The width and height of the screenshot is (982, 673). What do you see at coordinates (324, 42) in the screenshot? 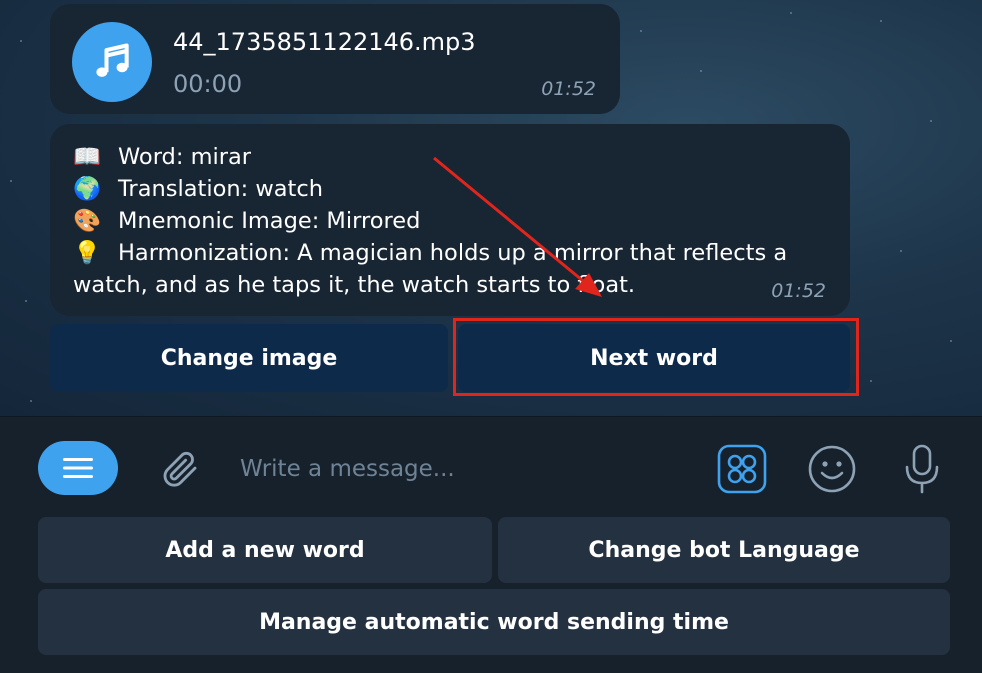
I see `audio-filename: 44_1735851122146.mp3` at bounding box center [324, 42].